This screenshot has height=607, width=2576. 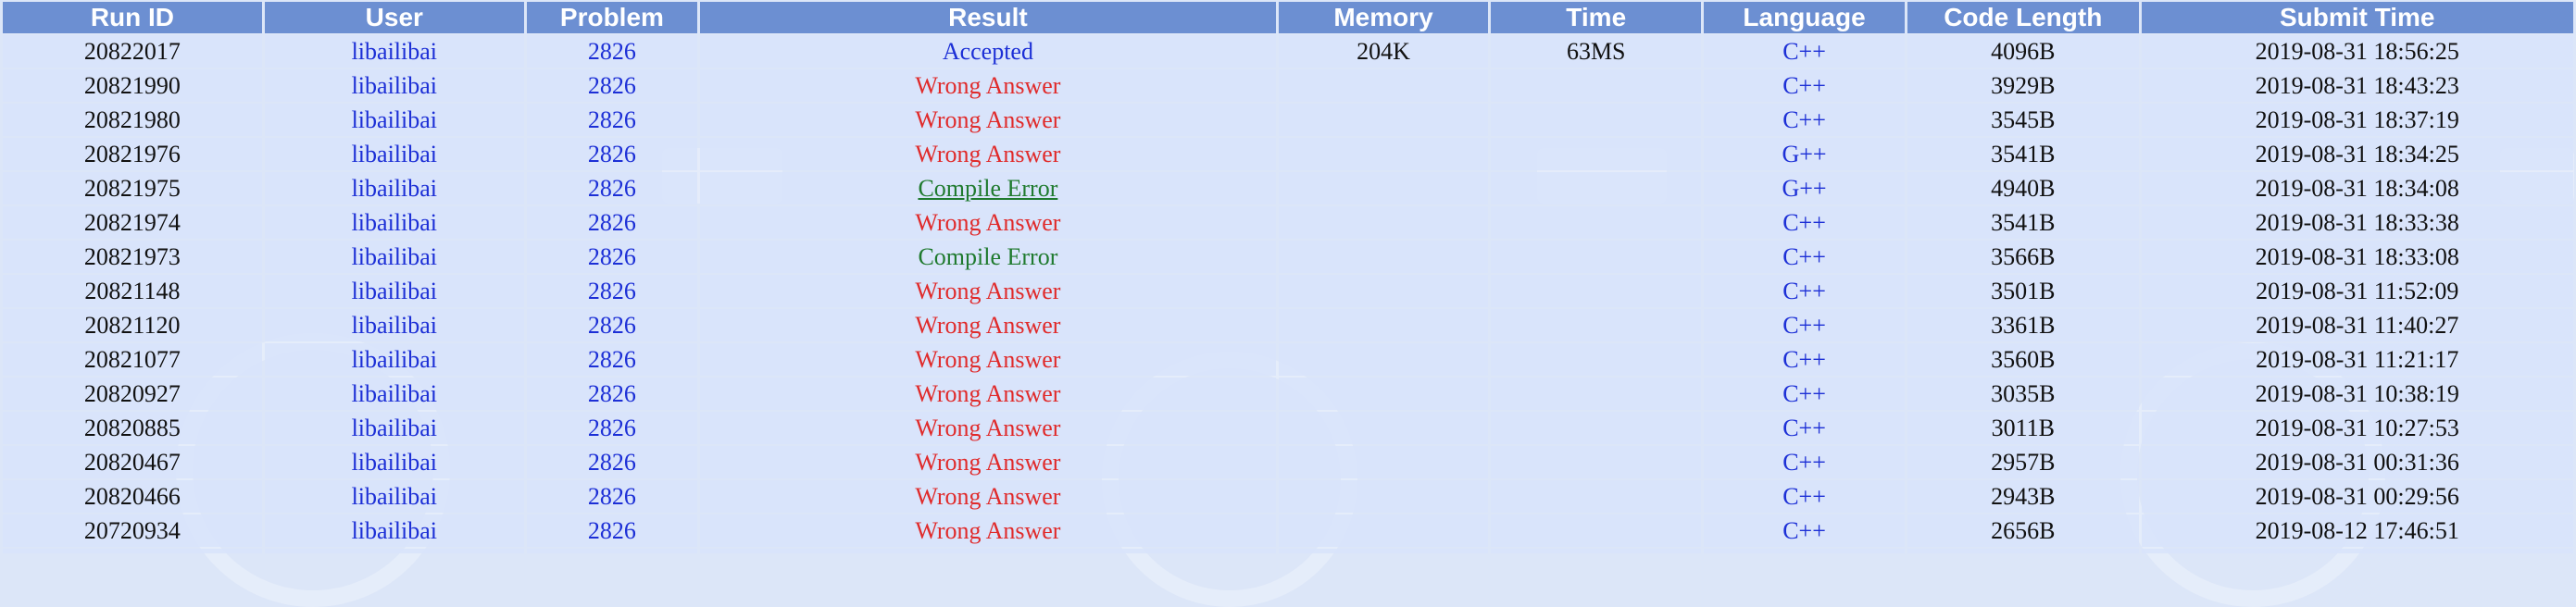 I want to click on code-length-cell: 3560B, so click(x=2023, y=359).